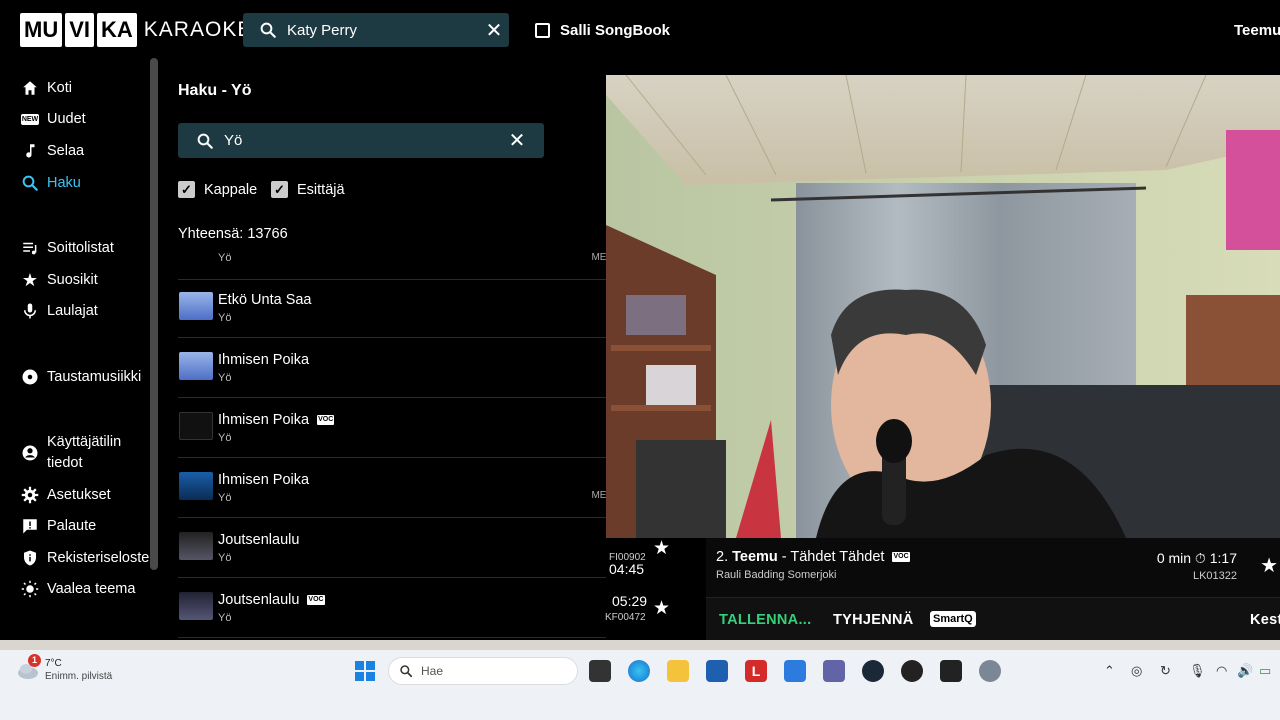  What do you see at coordinates (1197, 671) in the screenshot?
I see `tray-microphone-icon: 🎙` at bounding box center [1197, 671].